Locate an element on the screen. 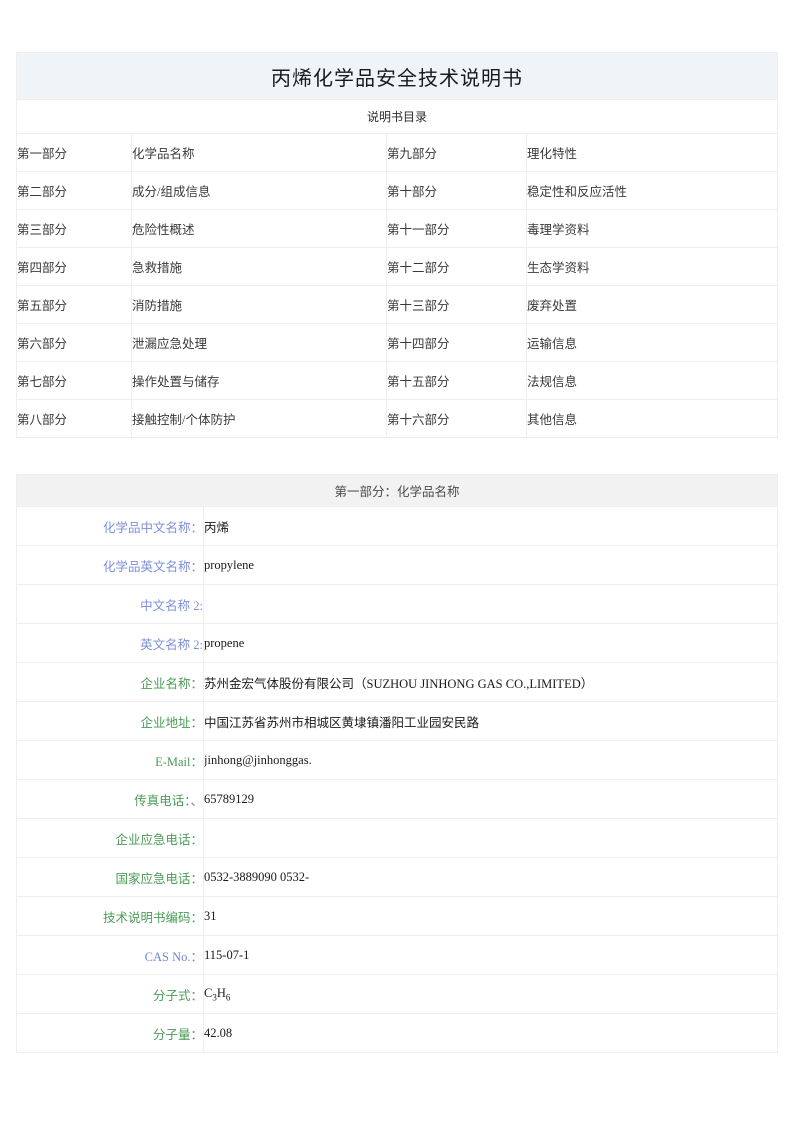 This screenshot has width=793, height=1122. table-row: E-Mail： jinhong@jinhonggas. is located at coordinates (397, 760).